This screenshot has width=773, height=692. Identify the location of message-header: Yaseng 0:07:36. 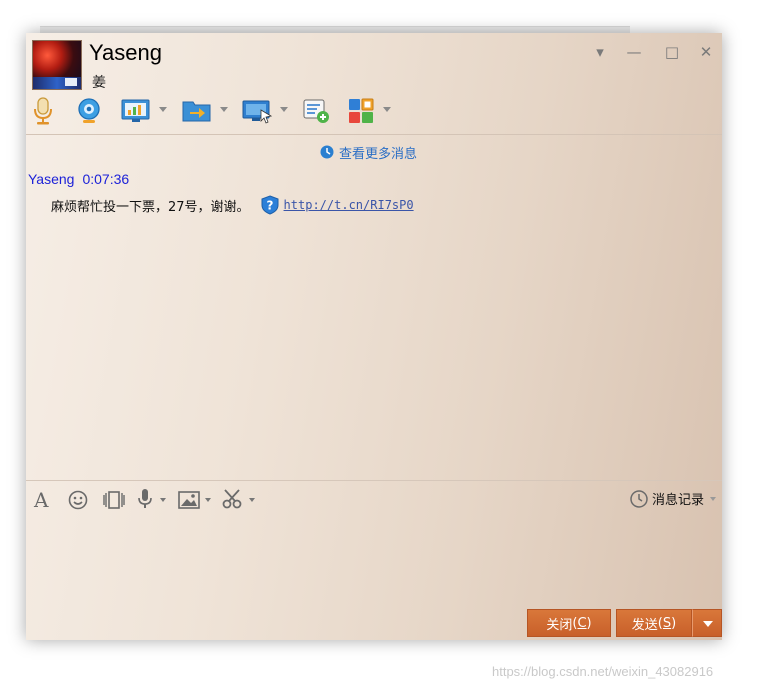
(78, 179).